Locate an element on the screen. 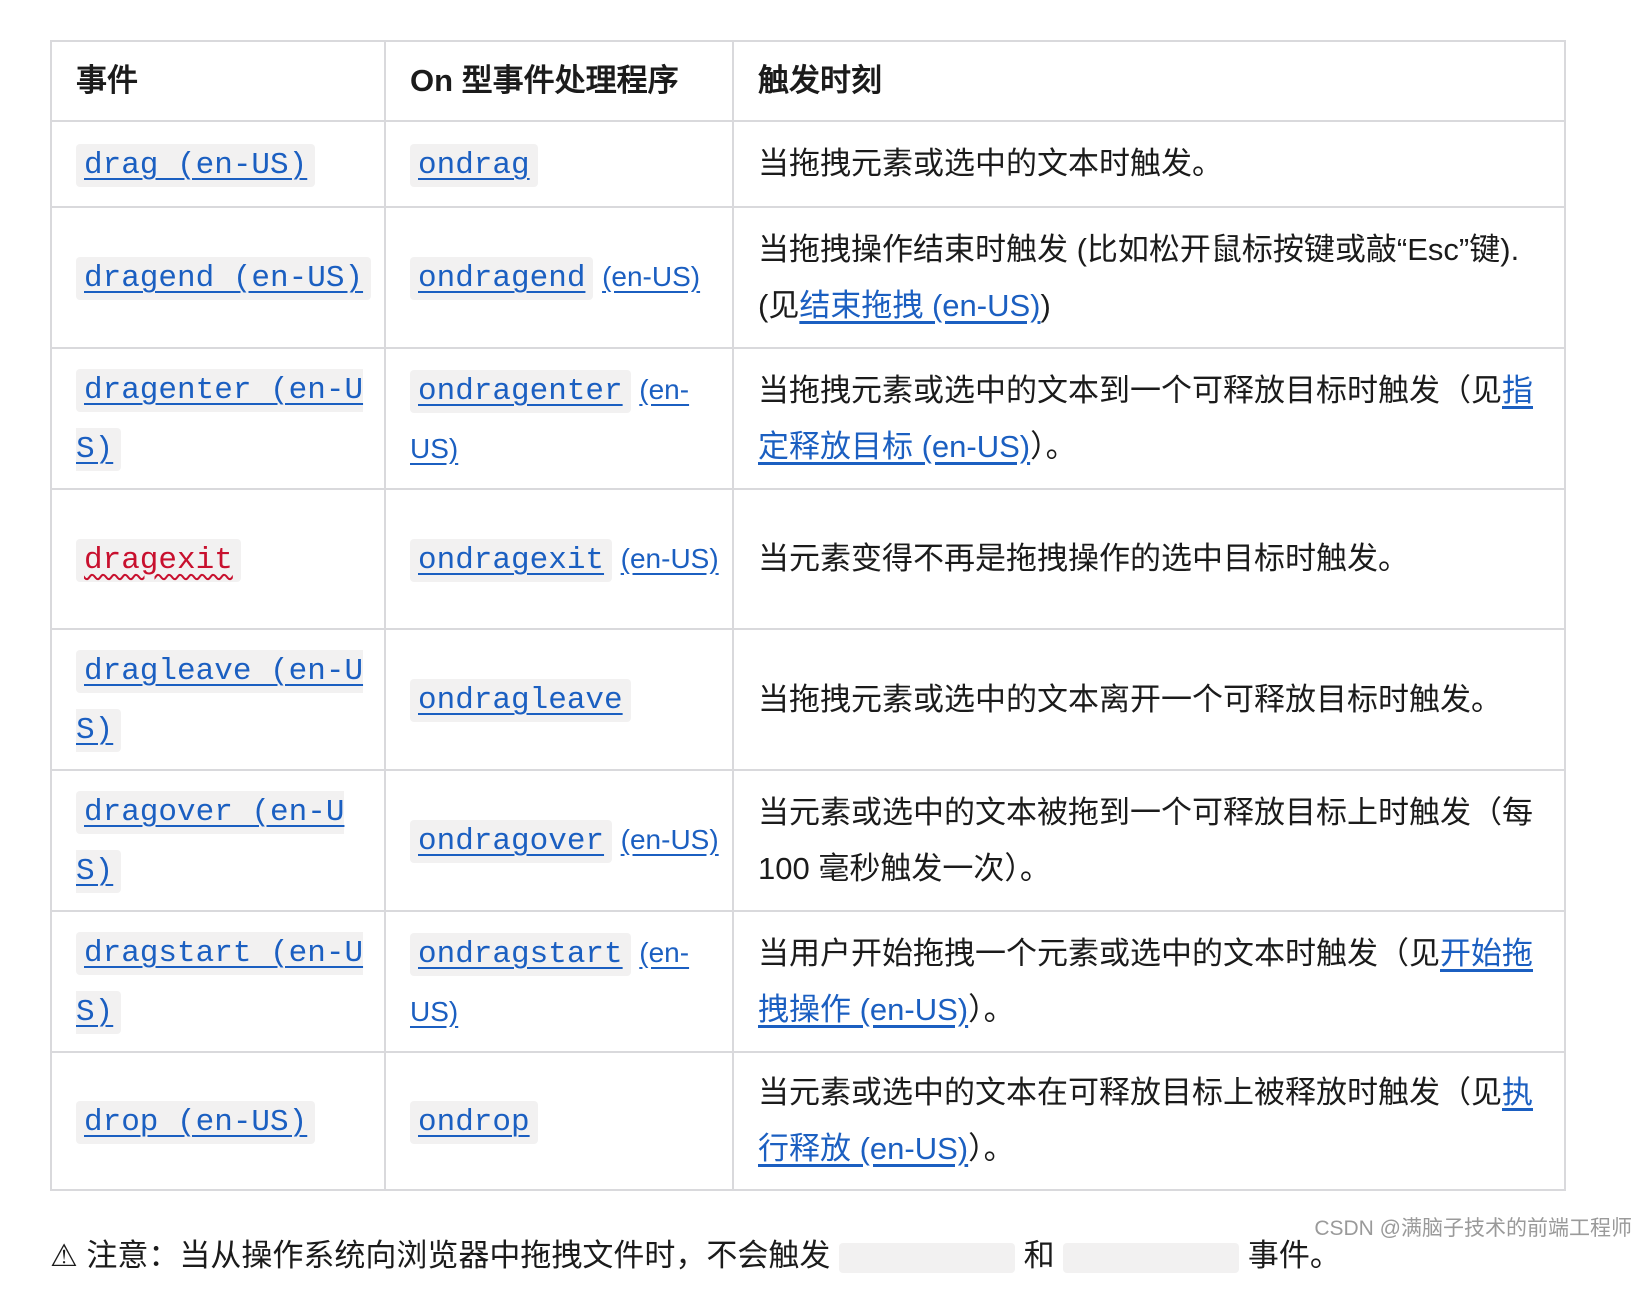  handler-link: ondragover is located at coordinates (511, 841).